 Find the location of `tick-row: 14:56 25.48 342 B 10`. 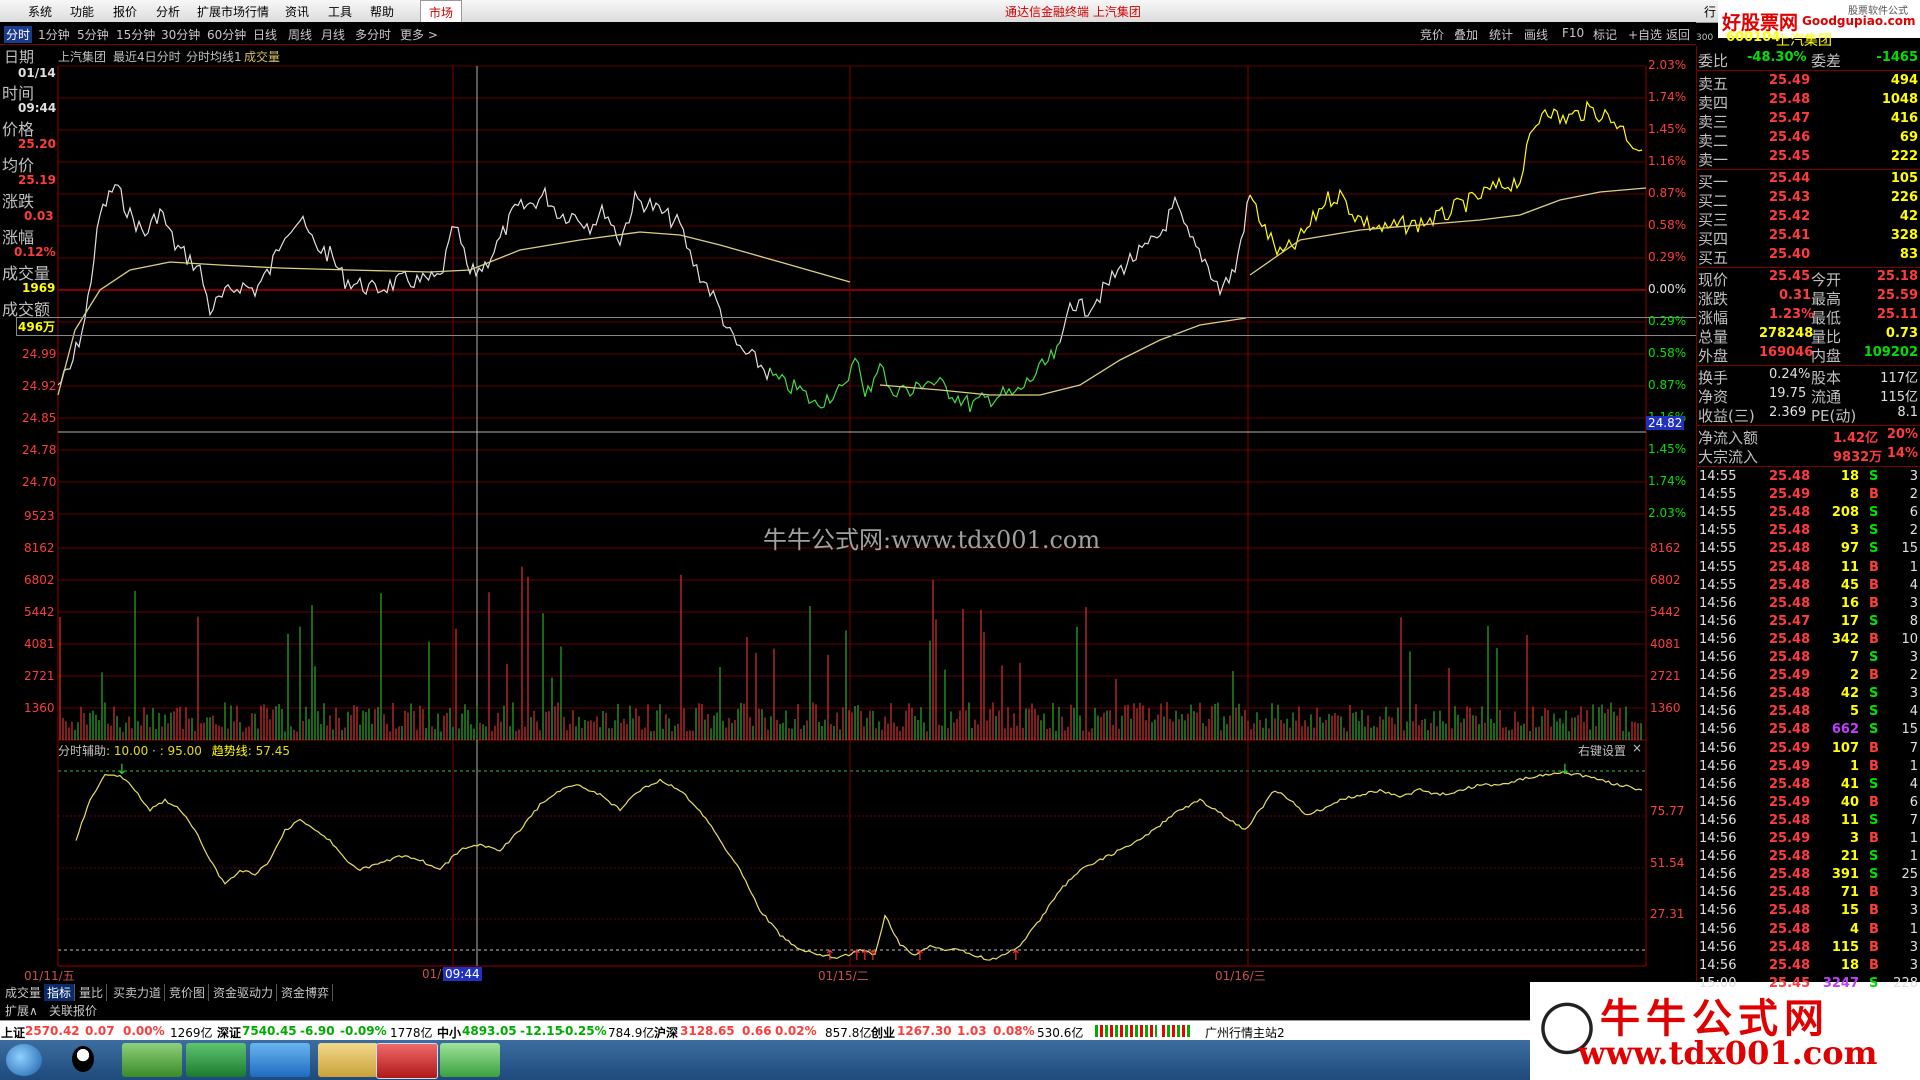

tick-row: 14:56 25.48 342 B 10 is located at coordinates (1808, 641).